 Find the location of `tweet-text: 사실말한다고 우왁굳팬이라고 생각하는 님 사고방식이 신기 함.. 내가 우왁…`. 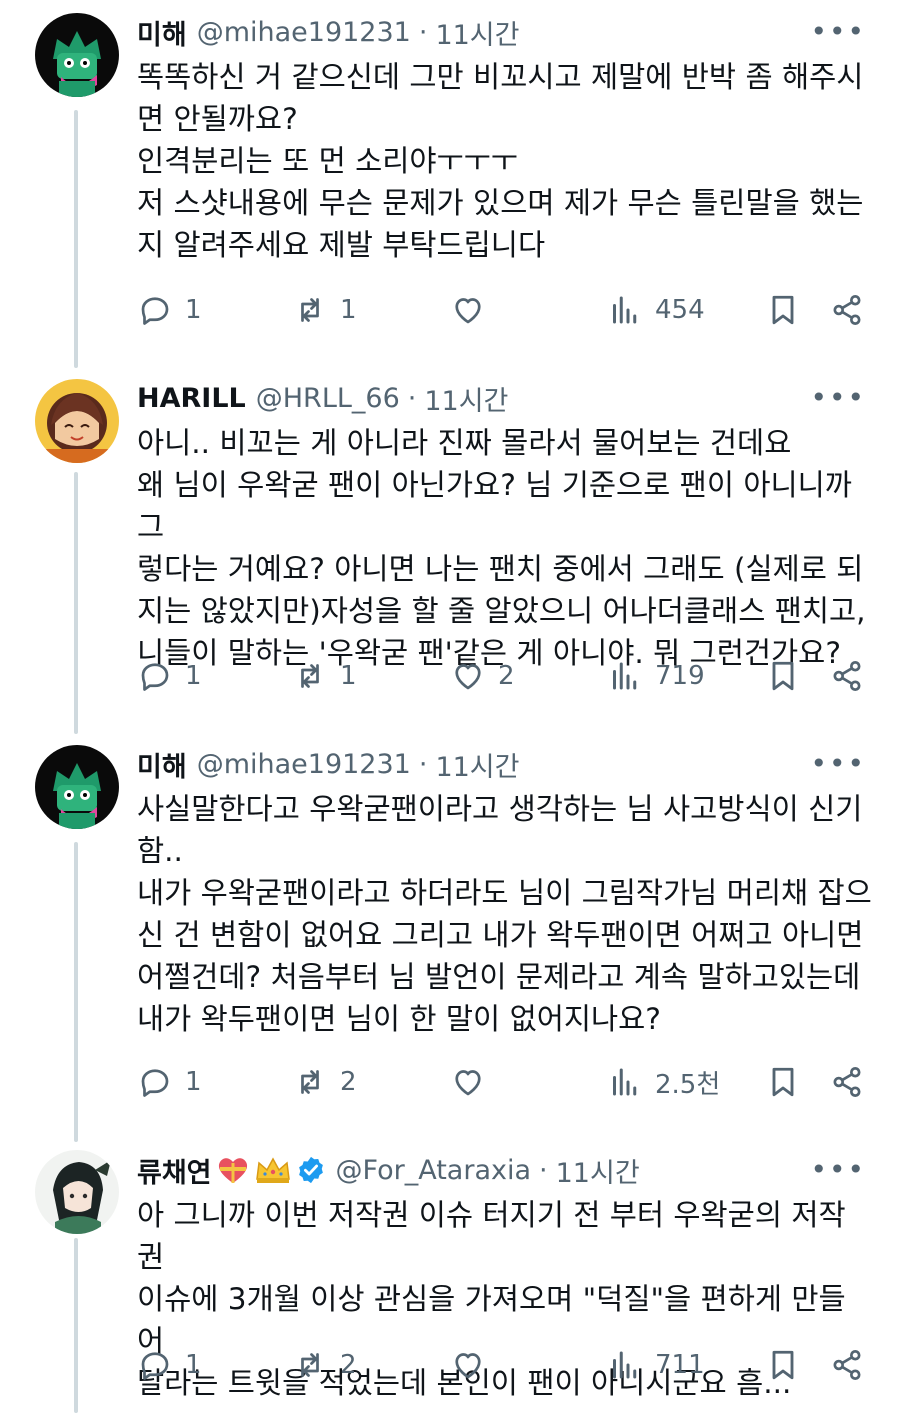

tweet-text: 사실말한다고 우왁굳팬이라고 생각하는 님 사고방식이 신기 함.. 내가 우왁… is located at coordinates (504, 914).